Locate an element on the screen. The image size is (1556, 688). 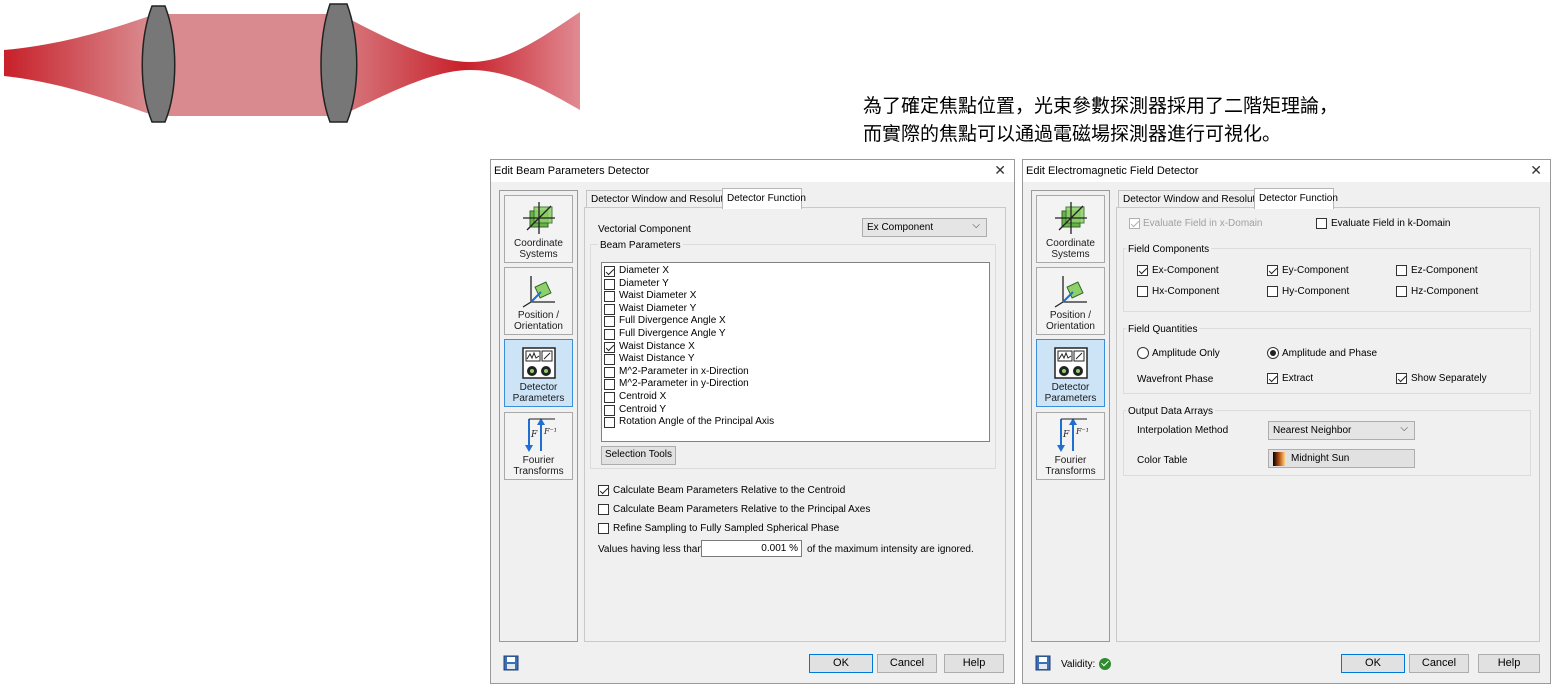
evaluate-k-checkbox is located at coordinates (1321, 223).